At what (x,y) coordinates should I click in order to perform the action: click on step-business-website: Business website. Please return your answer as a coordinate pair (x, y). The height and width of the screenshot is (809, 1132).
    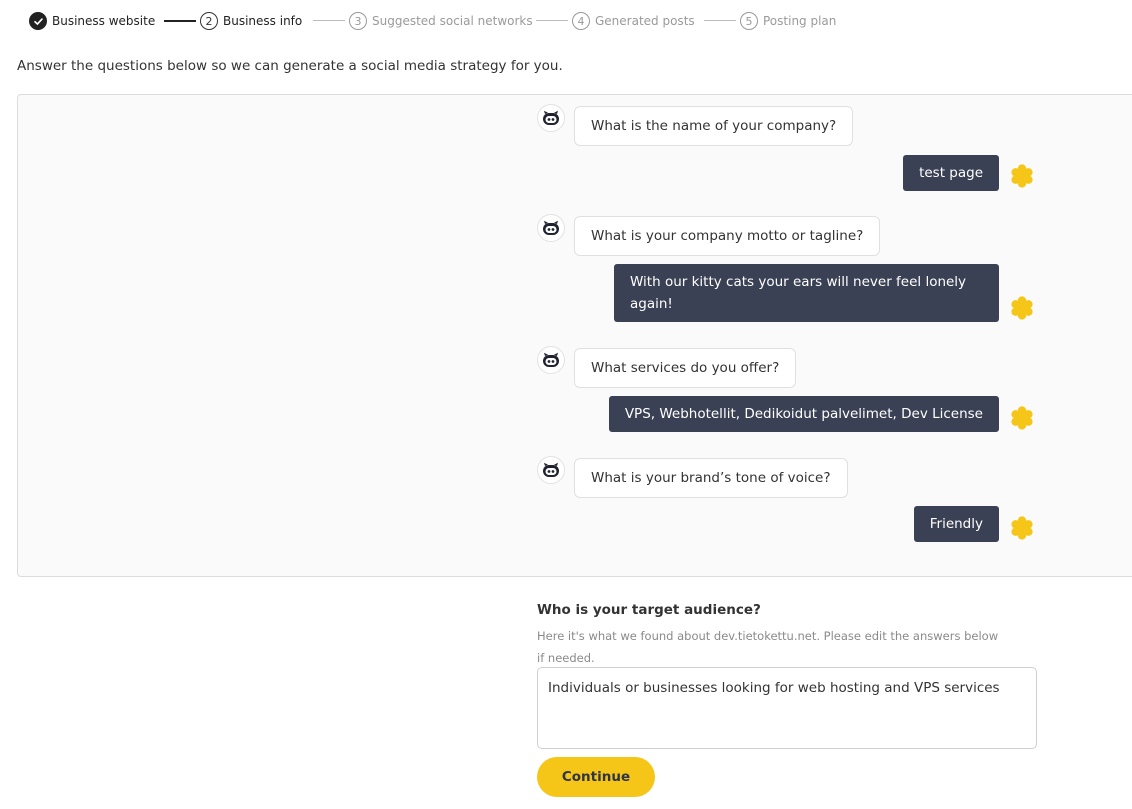
    Looking at the image, I should click on (92, 21).